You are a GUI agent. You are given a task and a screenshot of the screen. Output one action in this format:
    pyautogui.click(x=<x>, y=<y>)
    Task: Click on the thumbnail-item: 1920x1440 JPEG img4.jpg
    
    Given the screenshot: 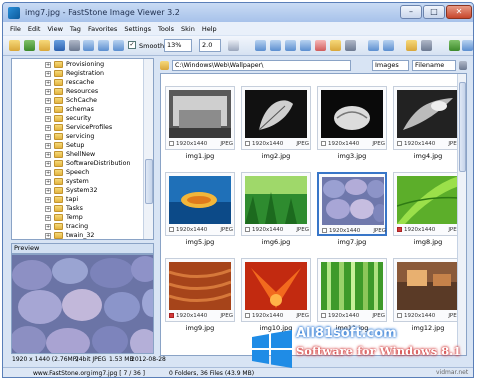 What is the action you would take?
    pyautogui.click(x=428, y=125)
    